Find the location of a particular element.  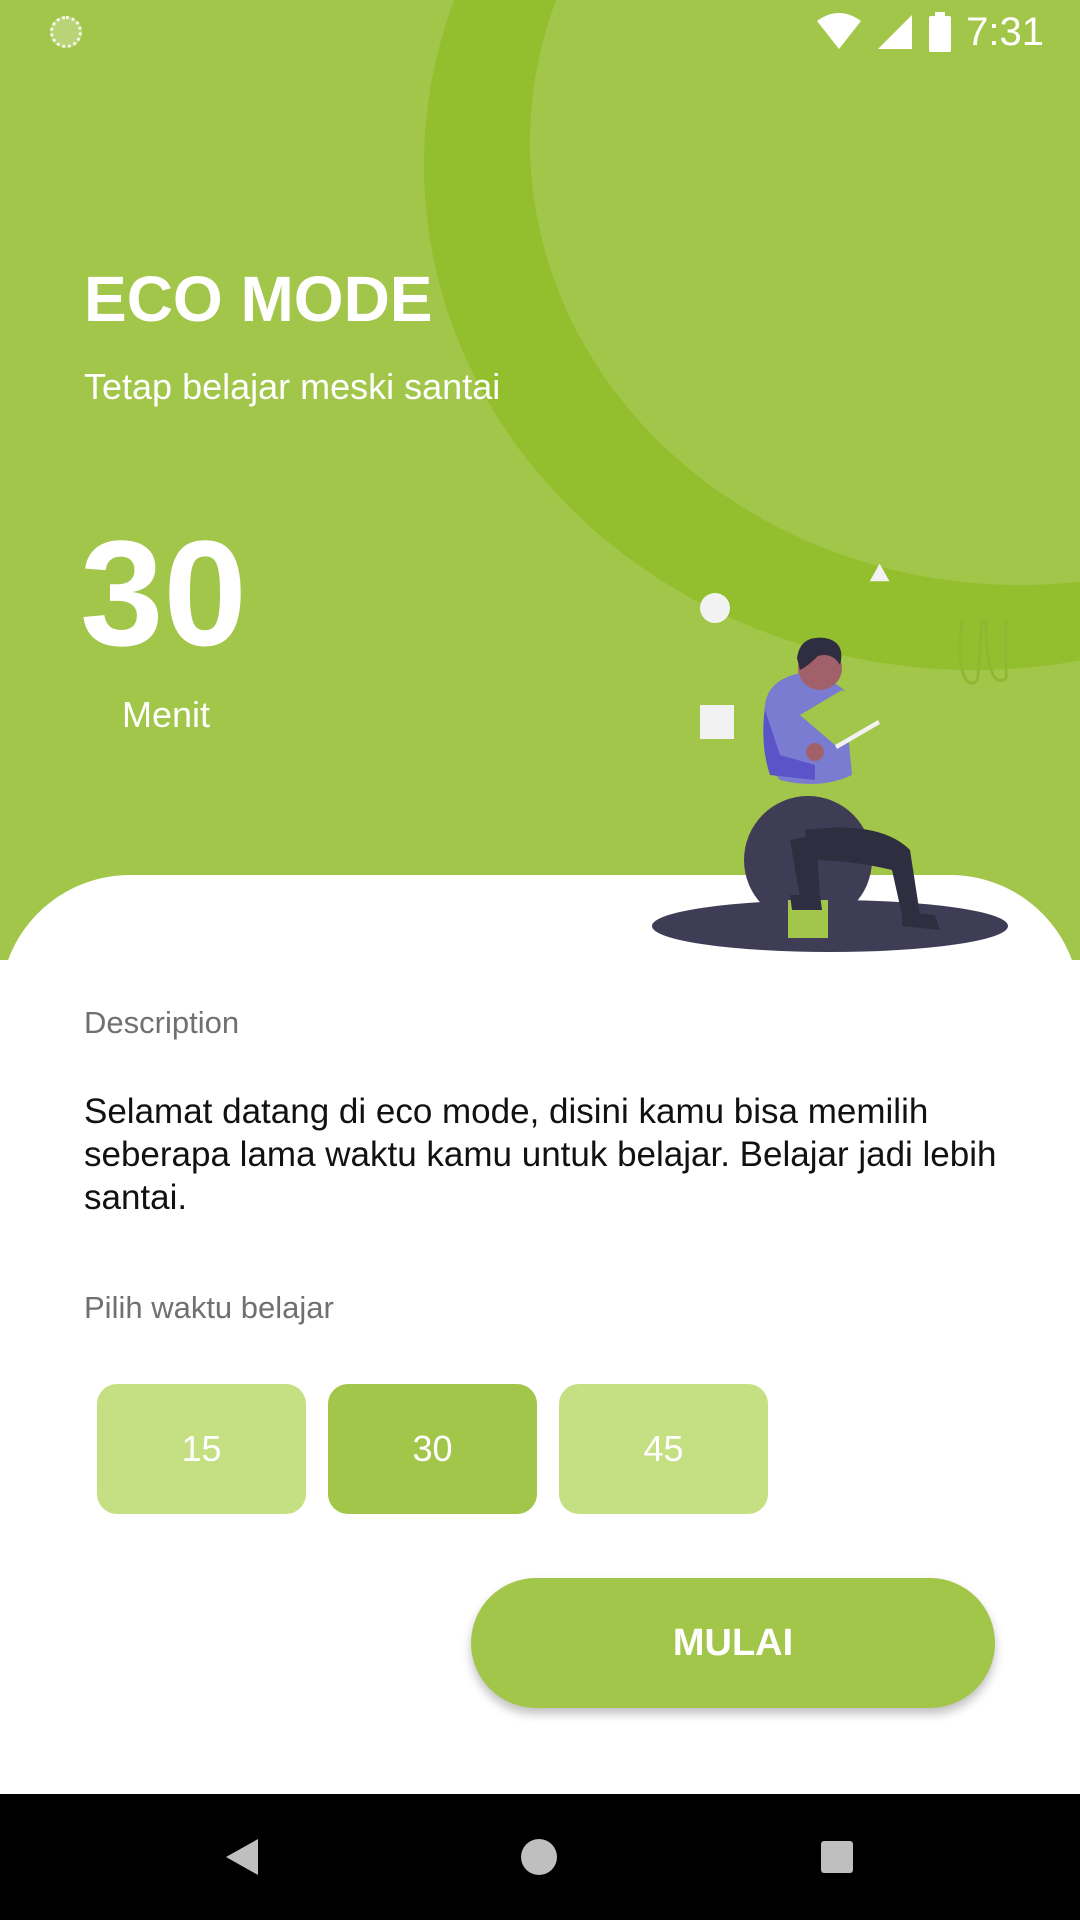

minutes-unit-label: Menit is located at coordinates (166, 714).